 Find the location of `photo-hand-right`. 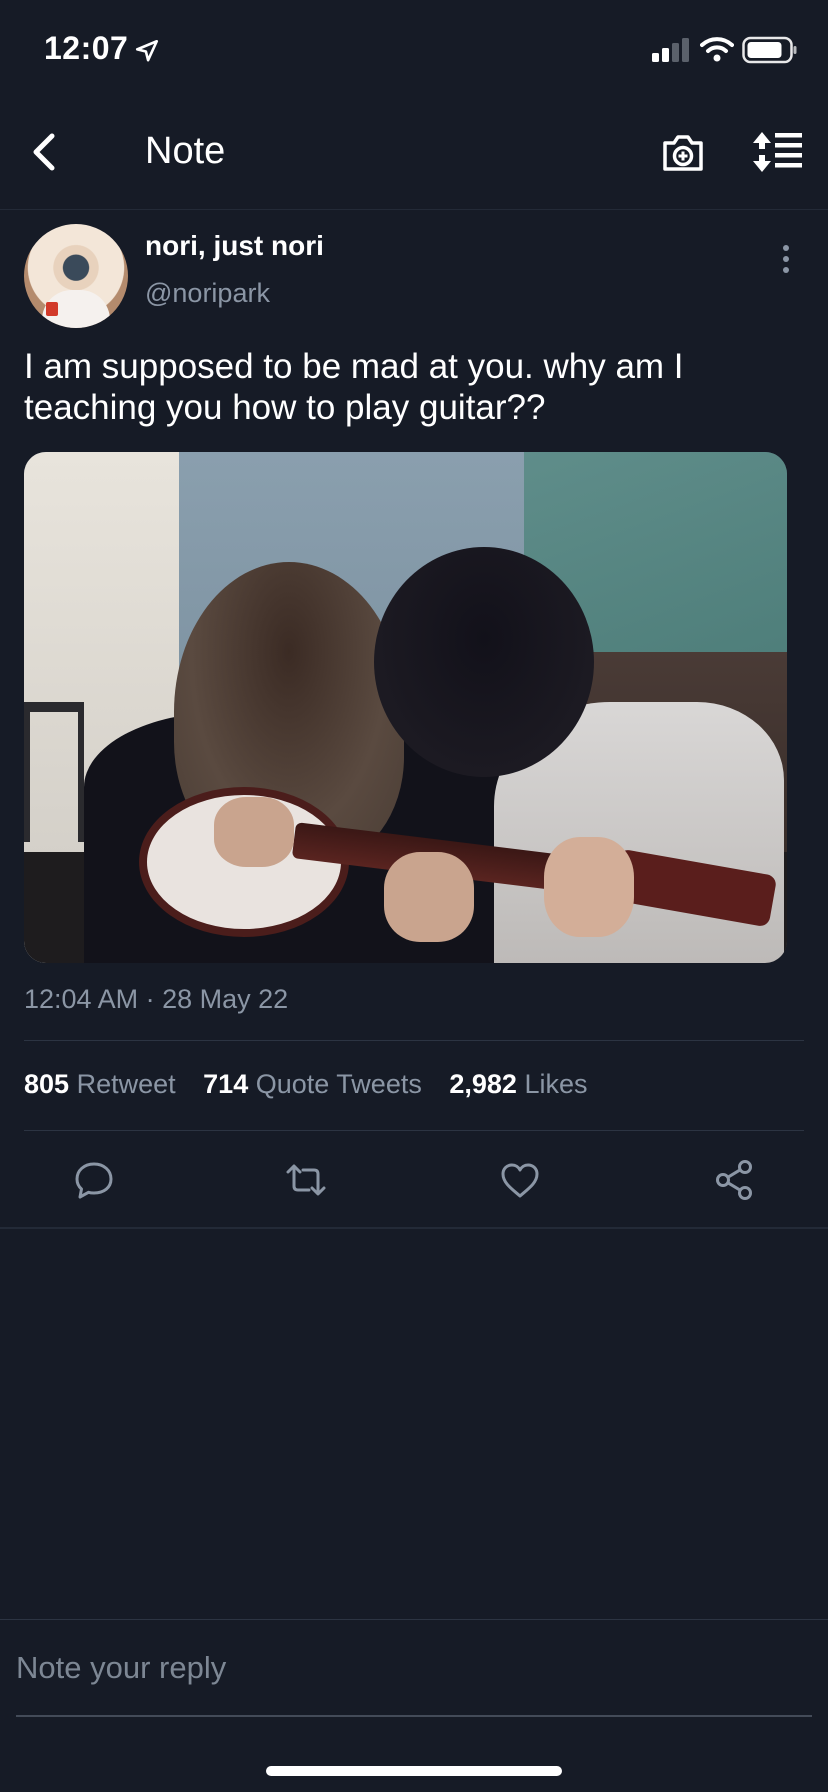

photo-hand-right is located at coordinates (589, 887).